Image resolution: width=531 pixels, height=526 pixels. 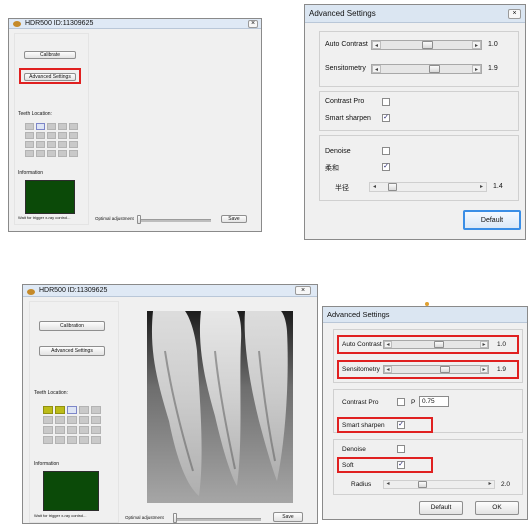 I want to click on advanced-settings-button: Advanced Settings, so click(x=72, y=351).